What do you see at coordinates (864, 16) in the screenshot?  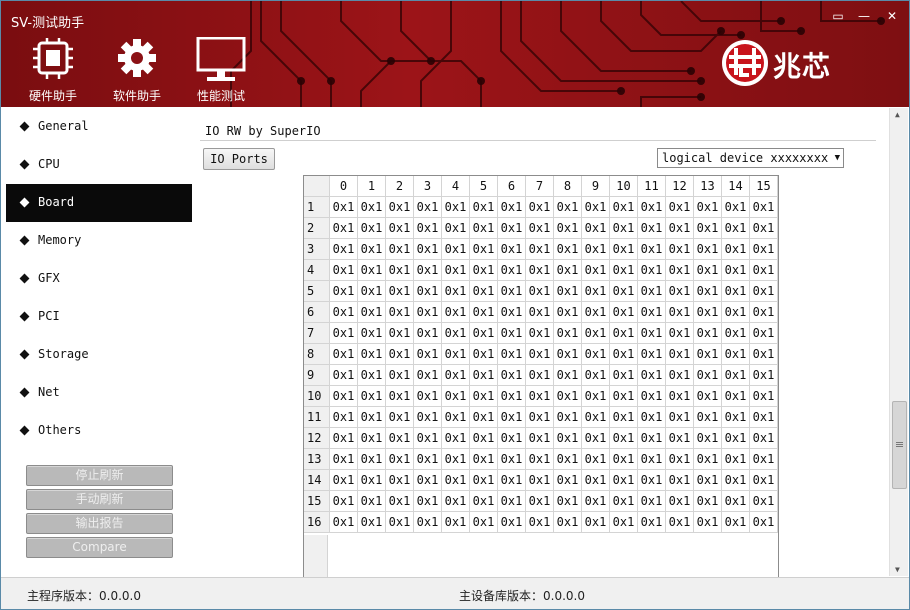 I see `minimize-button: —` at bounding box center [864, 16].